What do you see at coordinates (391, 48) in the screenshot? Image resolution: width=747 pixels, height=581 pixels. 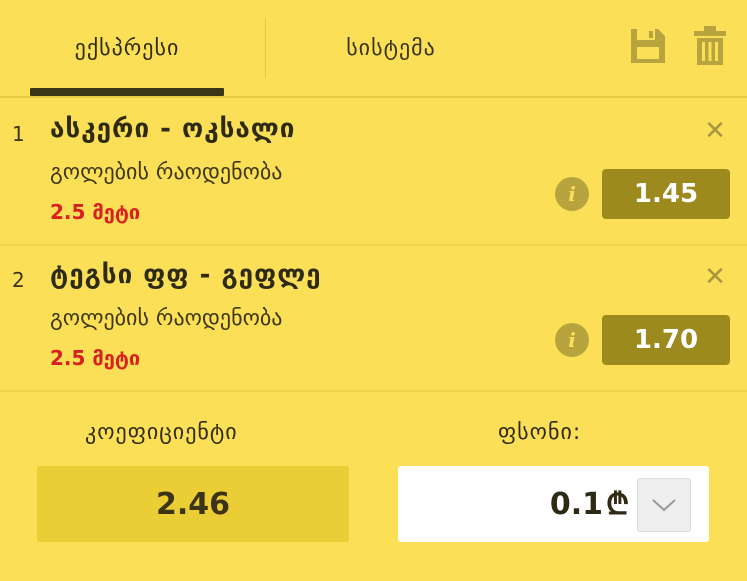 I see `tab-system: სისტემა` at bounding box center [391, 48].